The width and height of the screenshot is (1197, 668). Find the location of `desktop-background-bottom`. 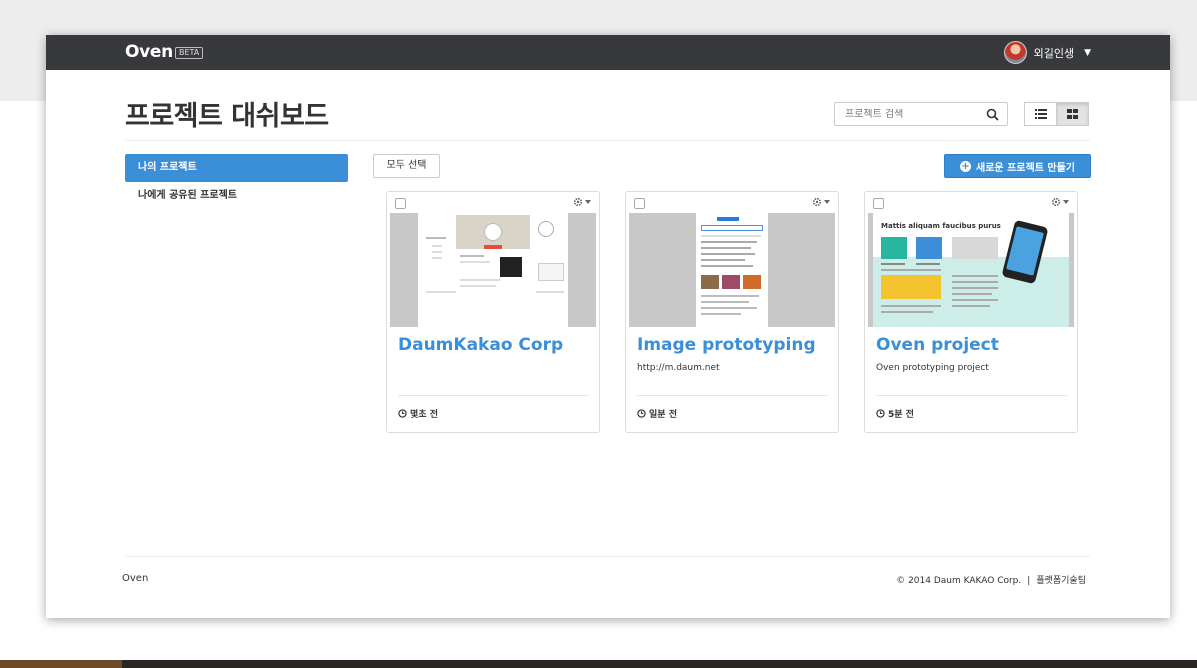

desktop-background-bottom is located at coordinates (598, 664).